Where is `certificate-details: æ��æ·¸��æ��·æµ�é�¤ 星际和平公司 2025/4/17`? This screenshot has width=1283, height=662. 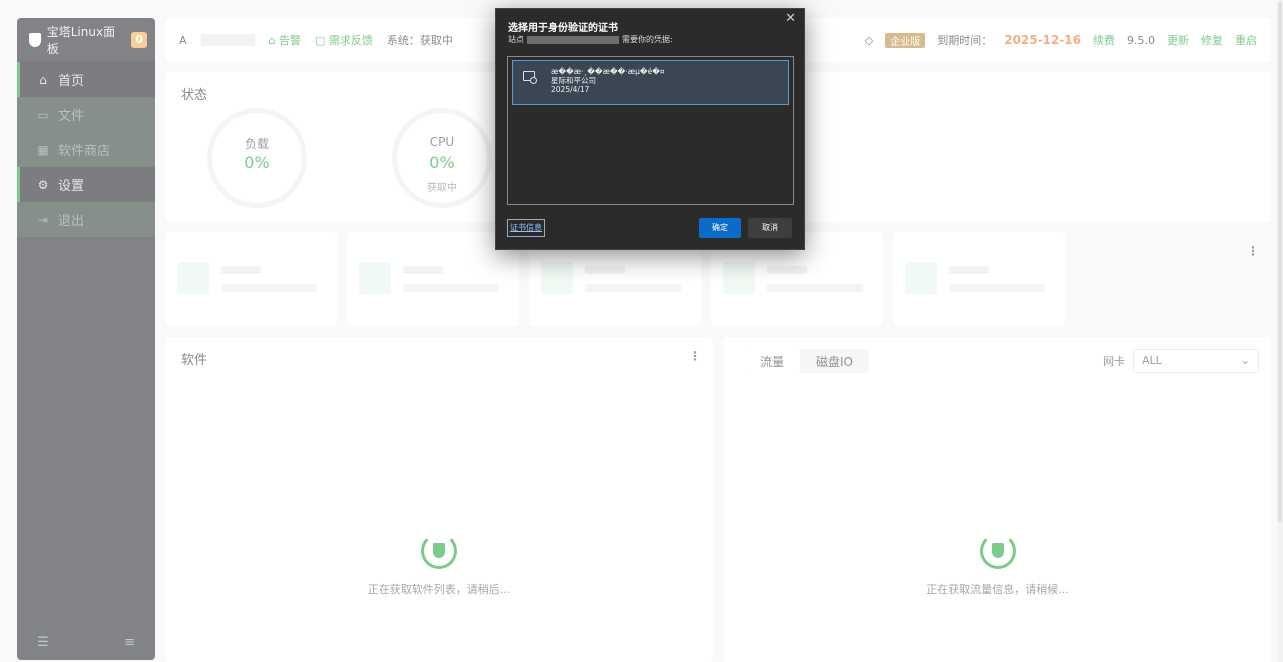
certificate-details: æ��æ·¸��æ��·æµ�é�¤ 星际和平公司 2025/4/17 is located at coordinates (608, 80).